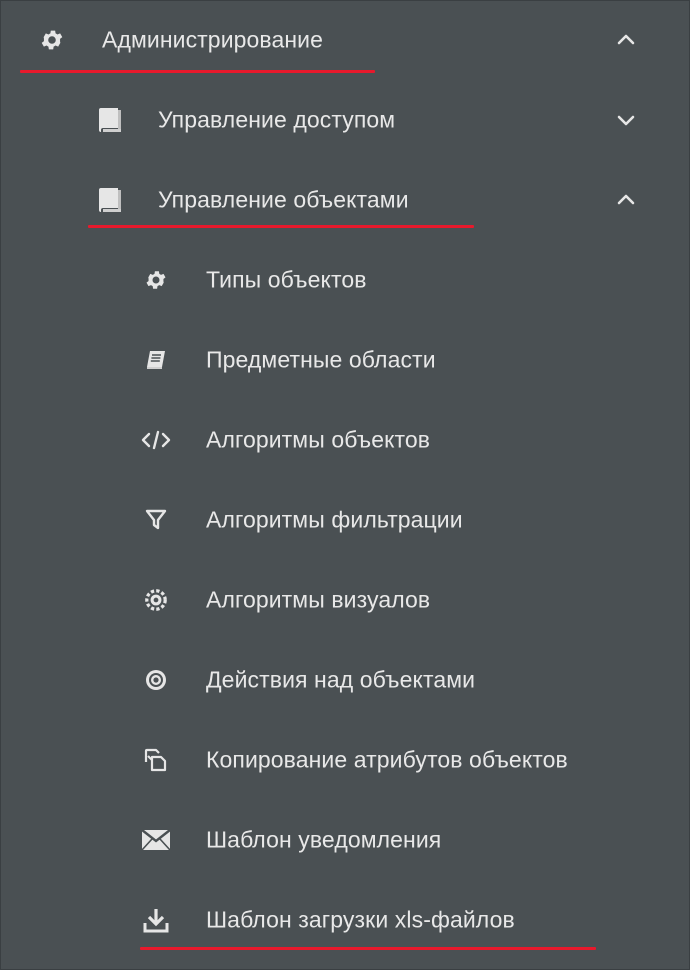  What do you see at coordinates (387, 759) in the screenshot?
I see `menu-item-label: Копирование атрибутов объектов` at bounding box center [387, 759].